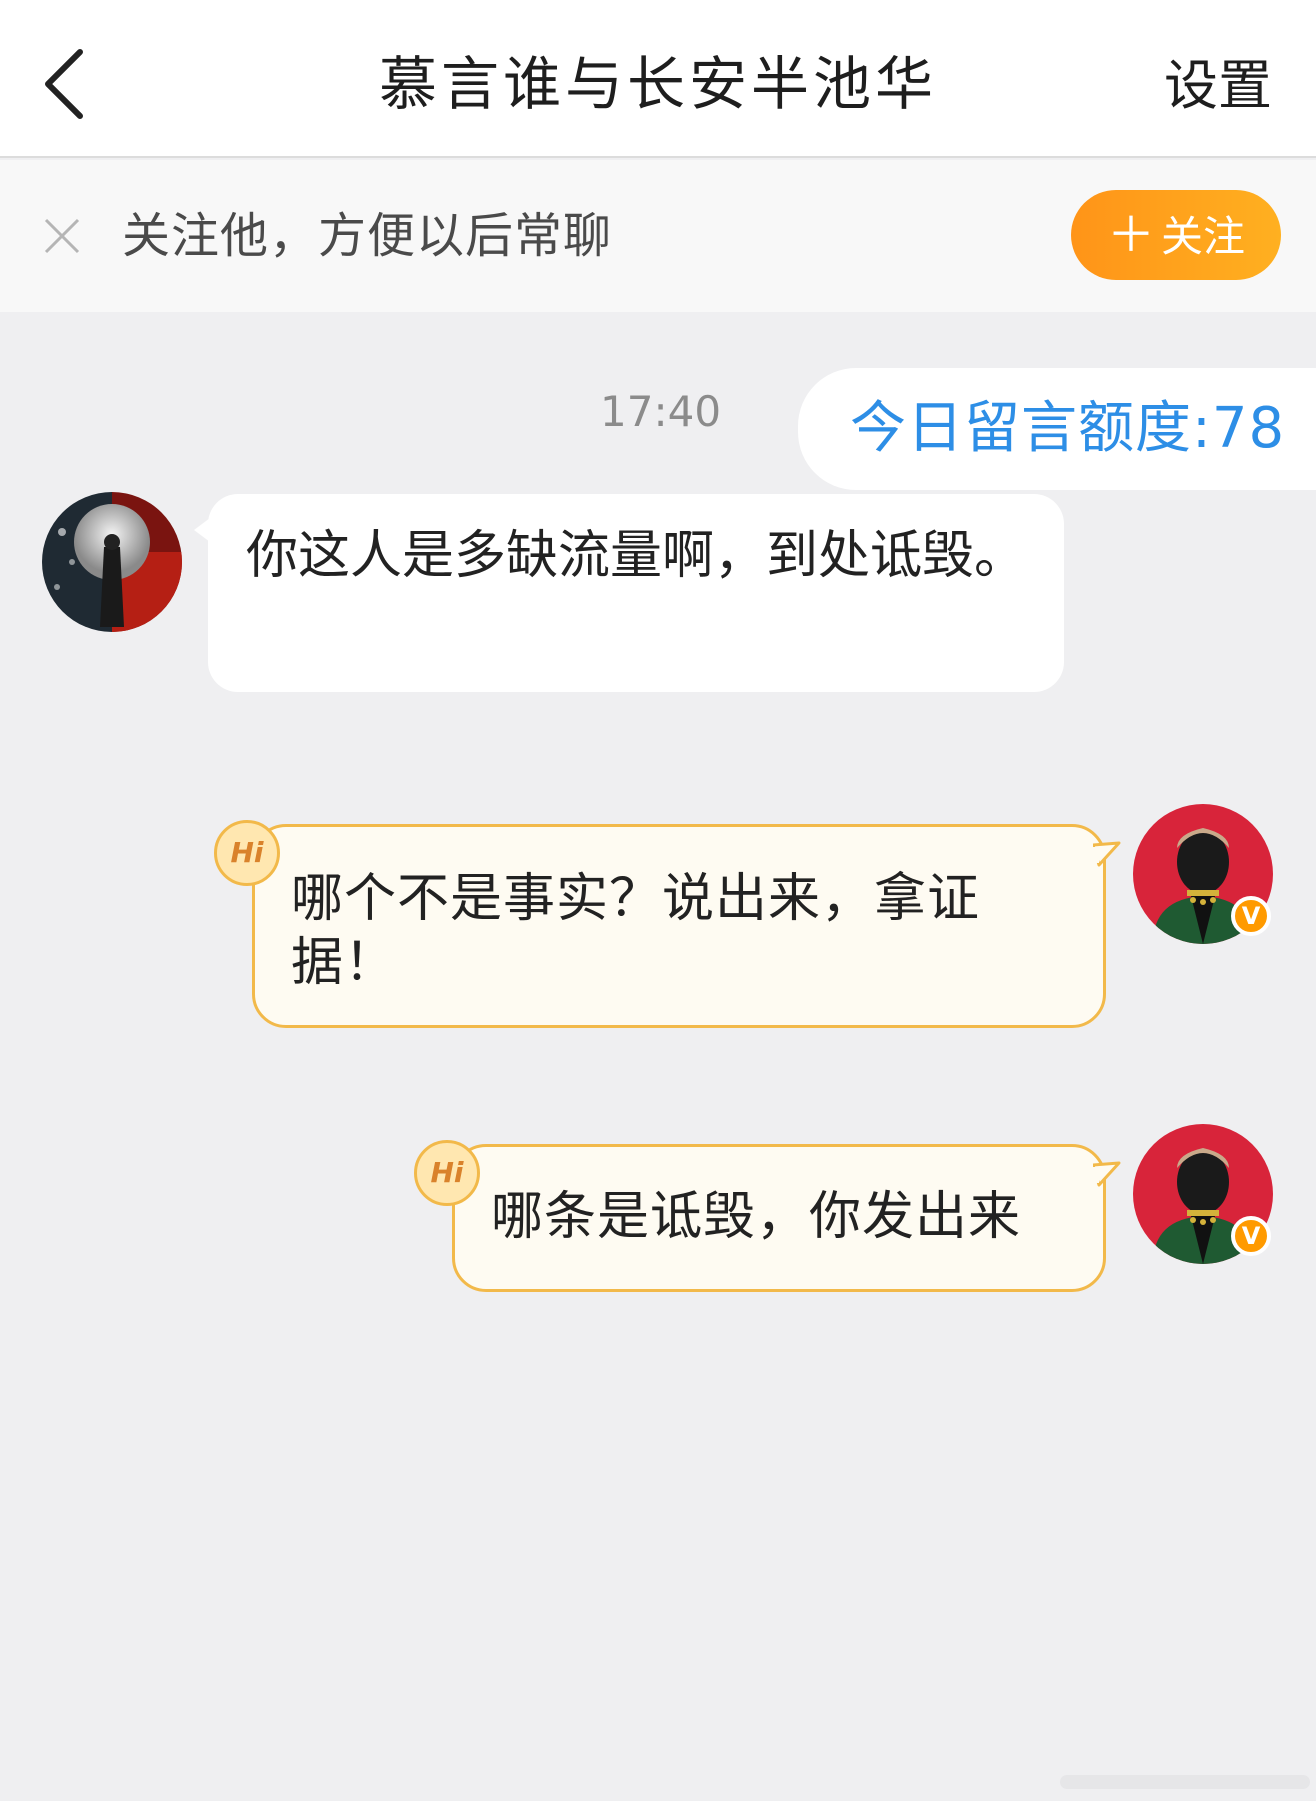 The image size is (1316, 1801). Describe the element at coordinates (636, 556) in the screenshot. I see `message-text: 你这人是多缺流量啊，到处诋毁。` at that location.